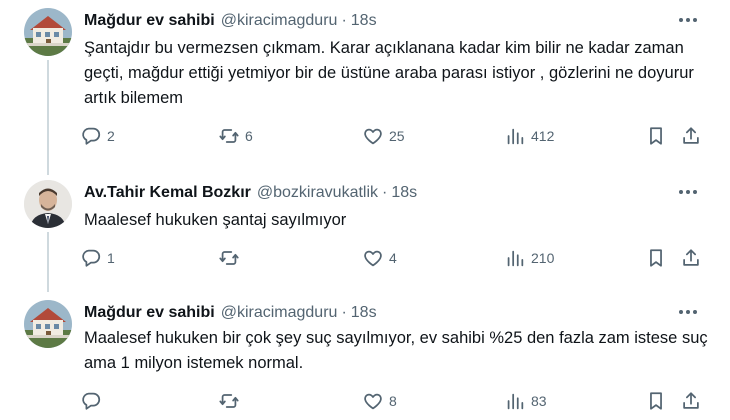 The width and height of the screenshot is (730, 420). I want to click on retweet-button: 6, so click(235, 136).